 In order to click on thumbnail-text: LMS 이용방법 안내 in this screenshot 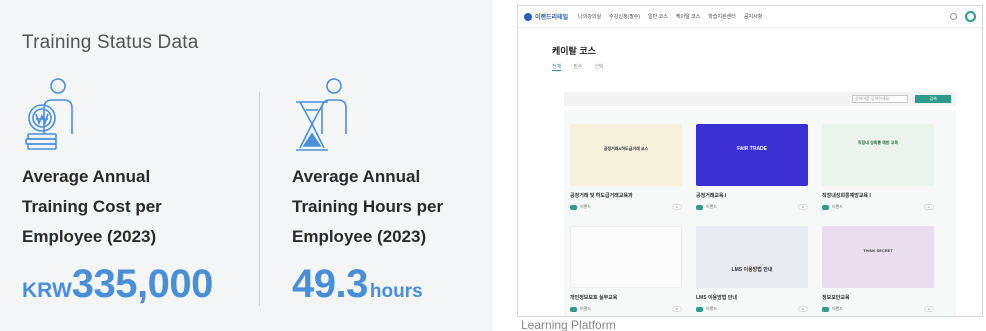, I will do `click(752, 270)`.